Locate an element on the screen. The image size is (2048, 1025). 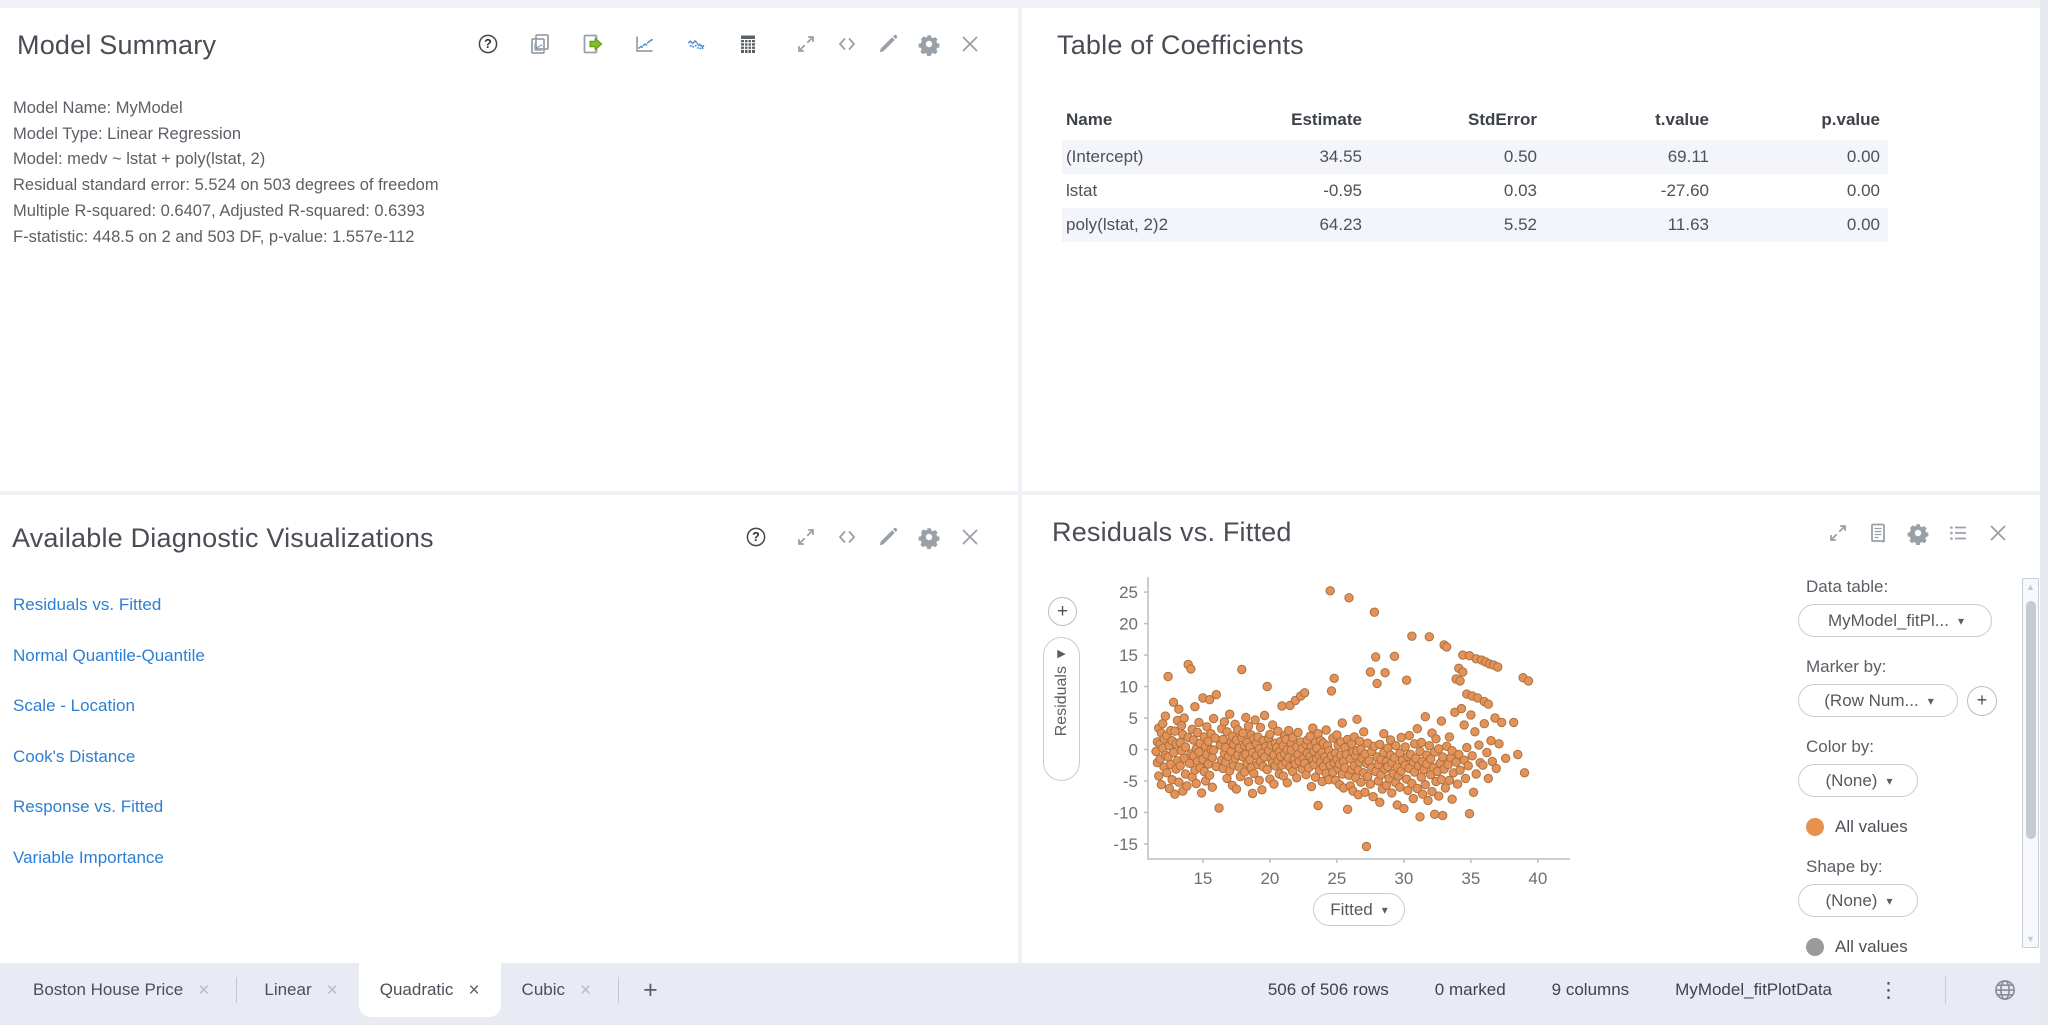
tab-boston-house-price: Boston House Price × is located at coordinates (121, 990).